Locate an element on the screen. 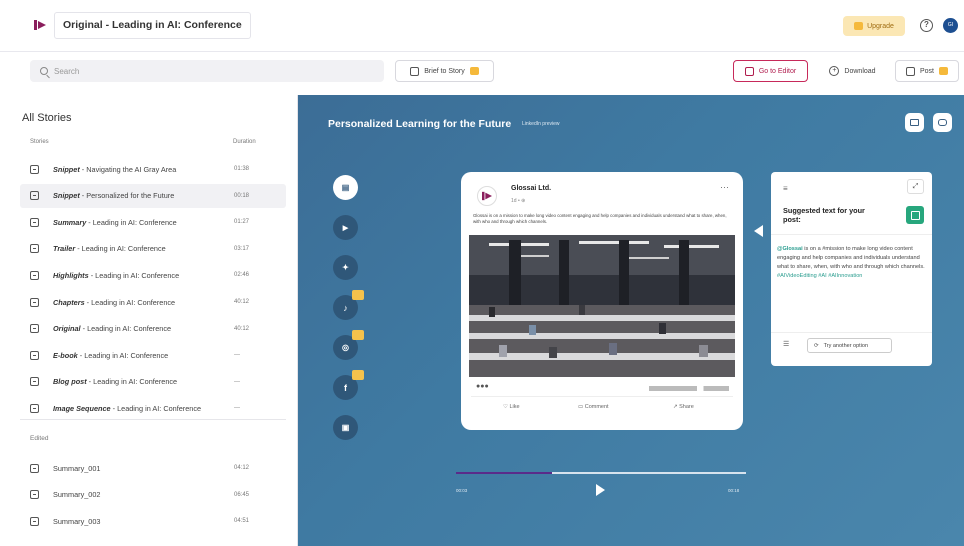 This screenshot has height=546, width=964. help-icon: ? is located at coordinates (926, 25).